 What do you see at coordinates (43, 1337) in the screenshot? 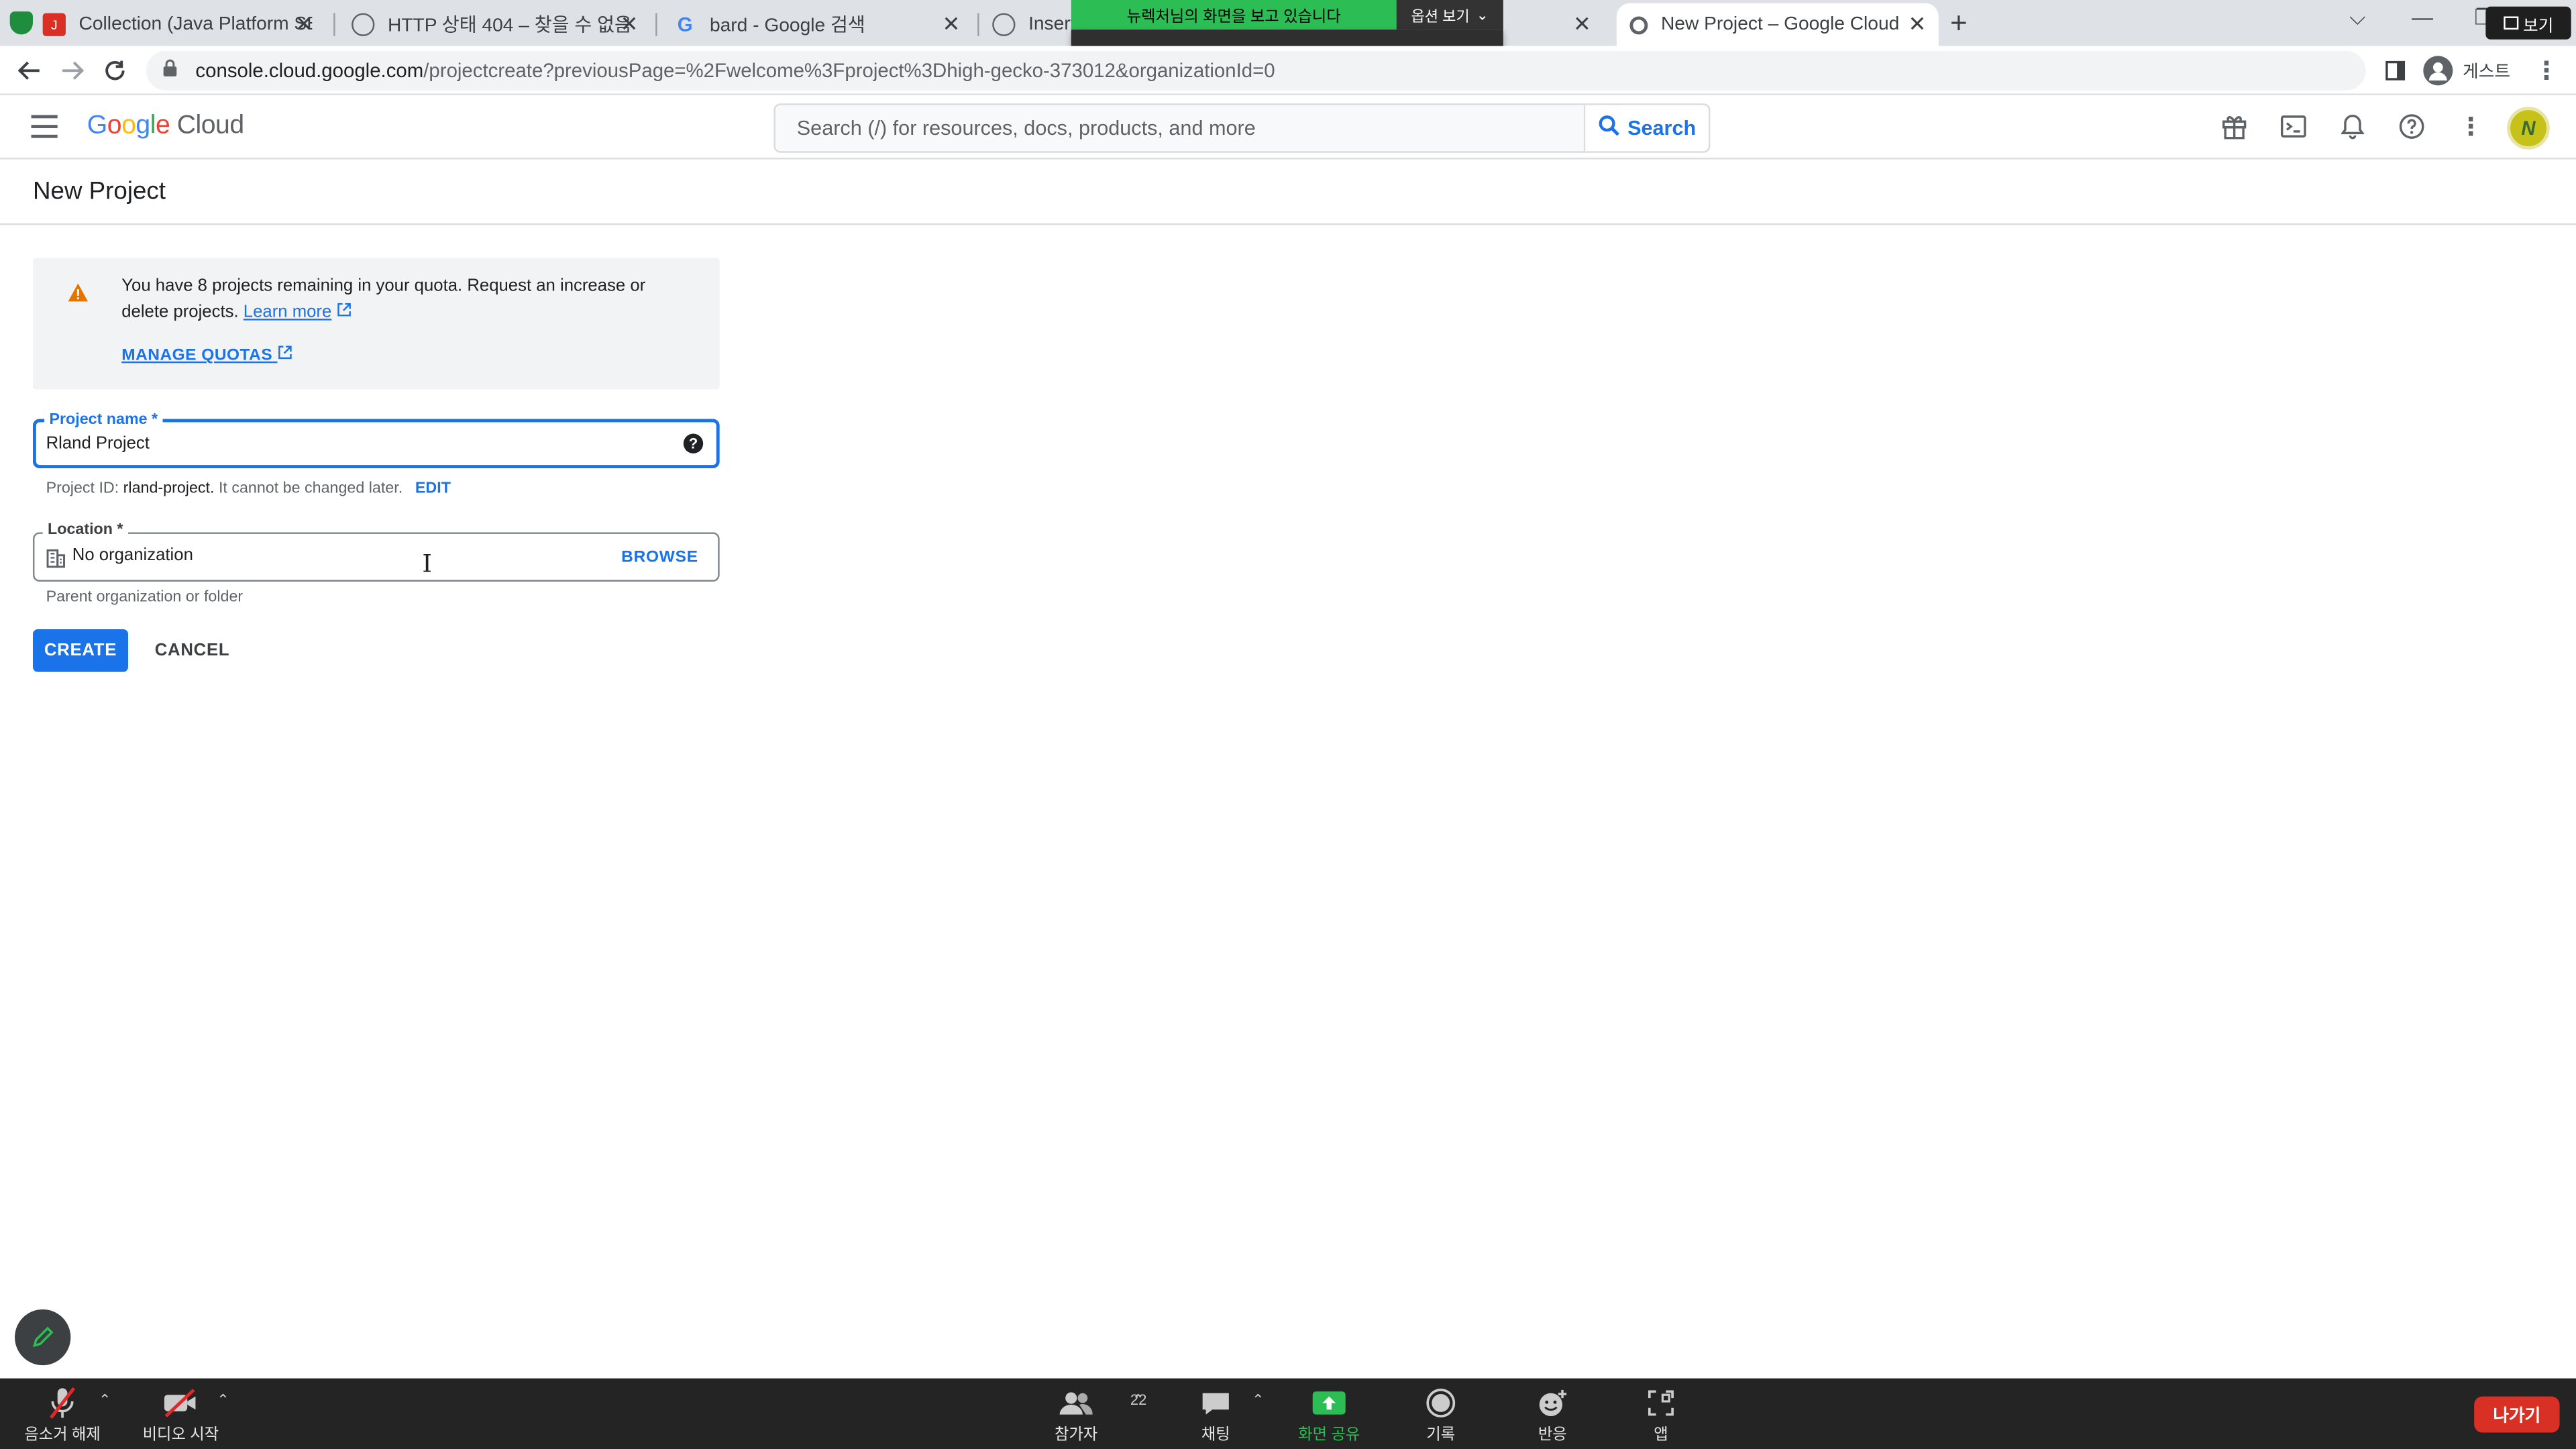
I see `annotate-pencil-icon` at bounding box center [43, 1337].